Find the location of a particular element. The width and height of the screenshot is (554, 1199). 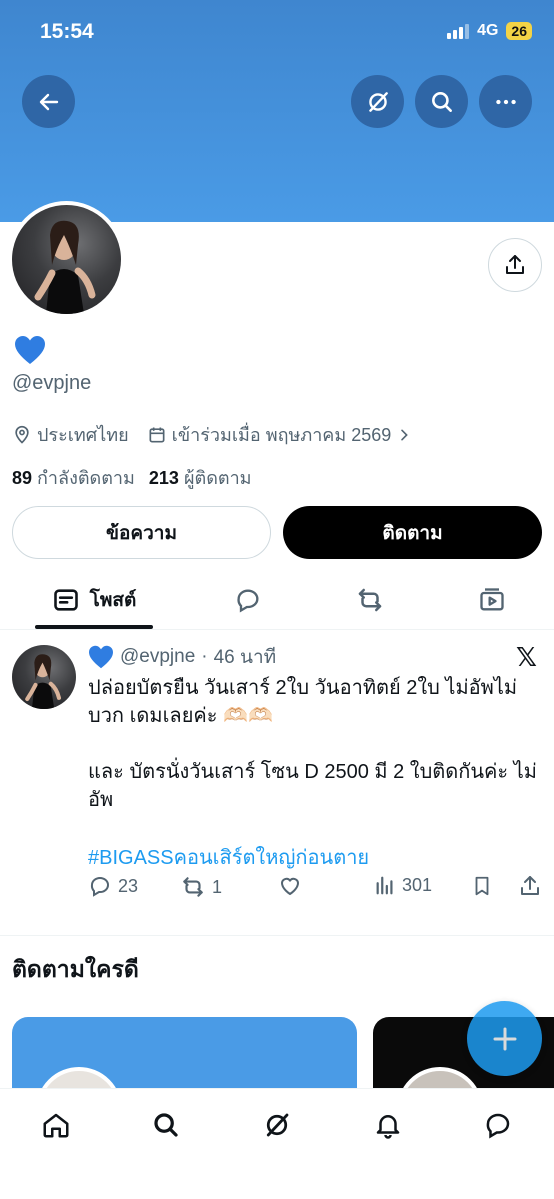

status-indicators: 4G 26 is located at coordinates (489, 31).